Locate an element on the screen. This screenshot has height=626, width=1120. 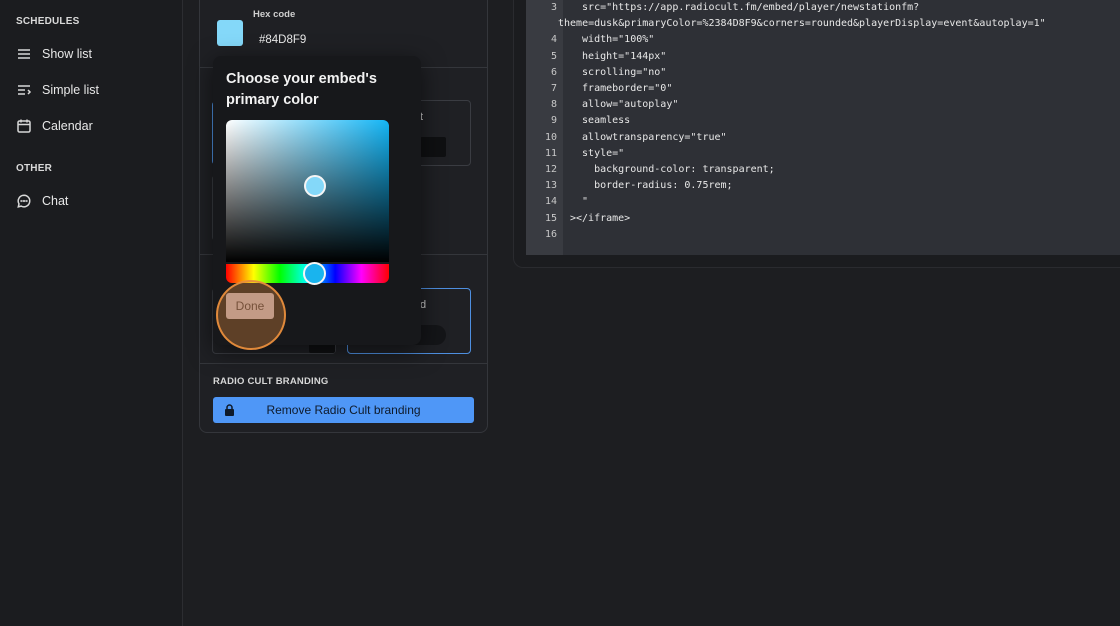
hex-code-value: #84D8F9 is located at coordinates (282, 40).